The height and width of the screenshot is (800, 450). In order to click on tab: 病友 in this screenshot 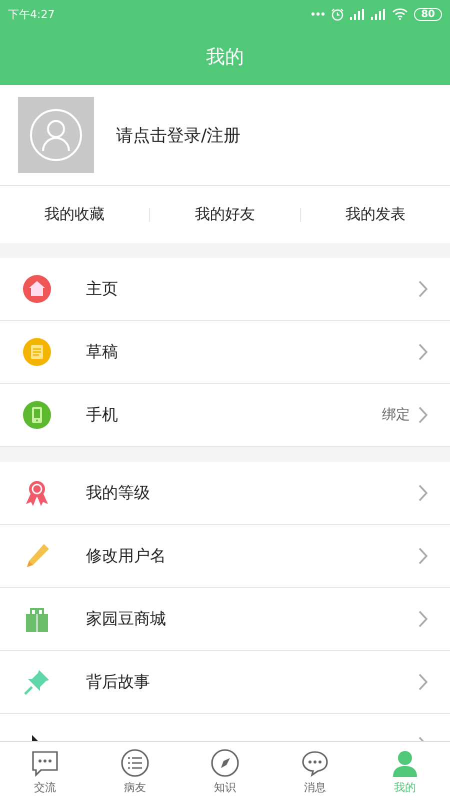, I will do `click(135, 771)`.